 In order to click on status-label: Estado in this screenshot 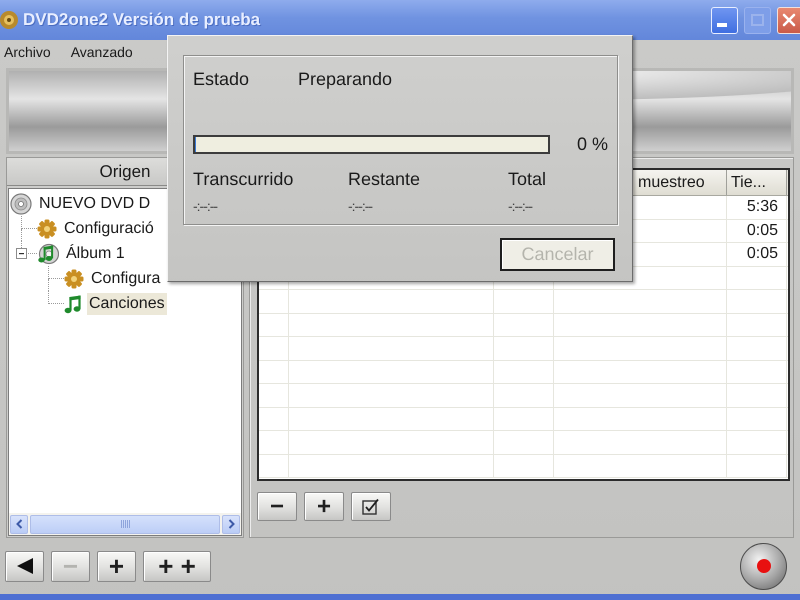, I will do `click(221, 78)`.